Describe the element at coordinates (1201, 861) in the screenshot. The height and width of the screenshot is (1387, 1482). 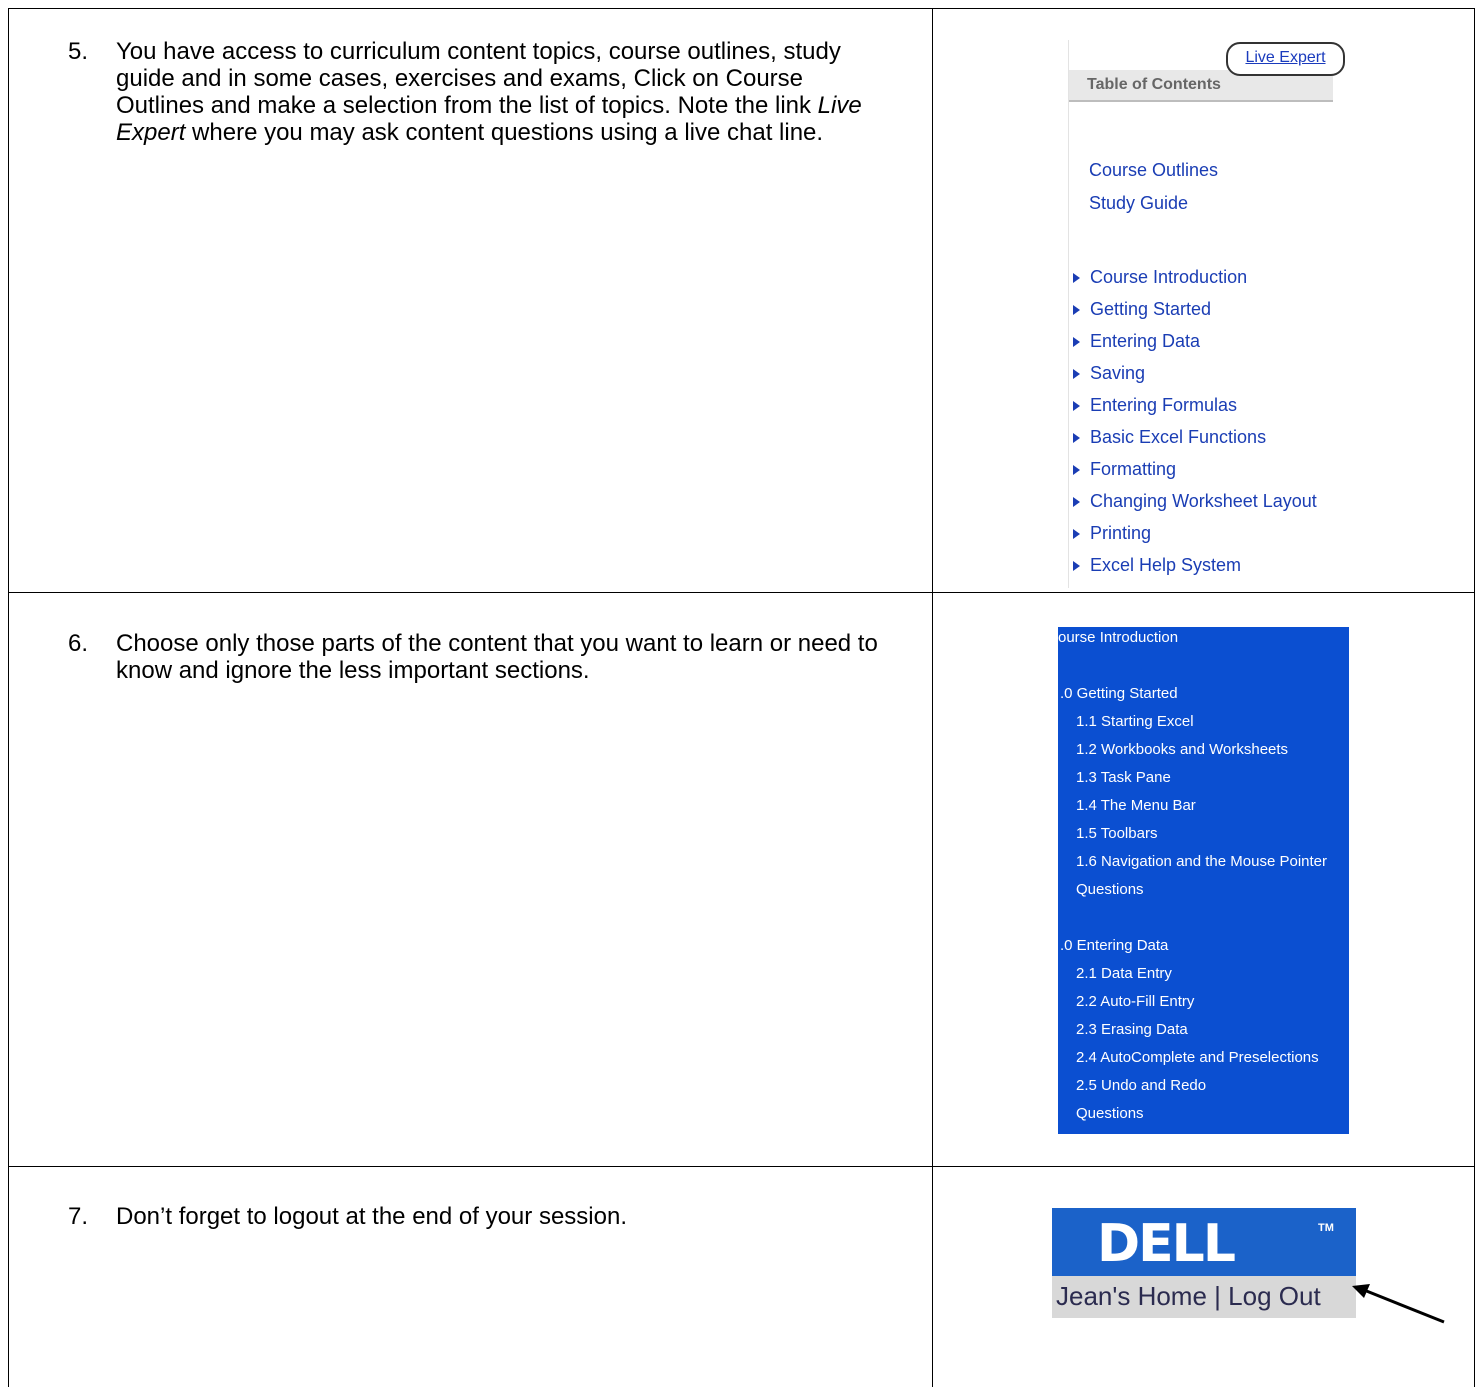
I see `outline-item: 1.6 Navigation and the Mouse Pointer` at that location.